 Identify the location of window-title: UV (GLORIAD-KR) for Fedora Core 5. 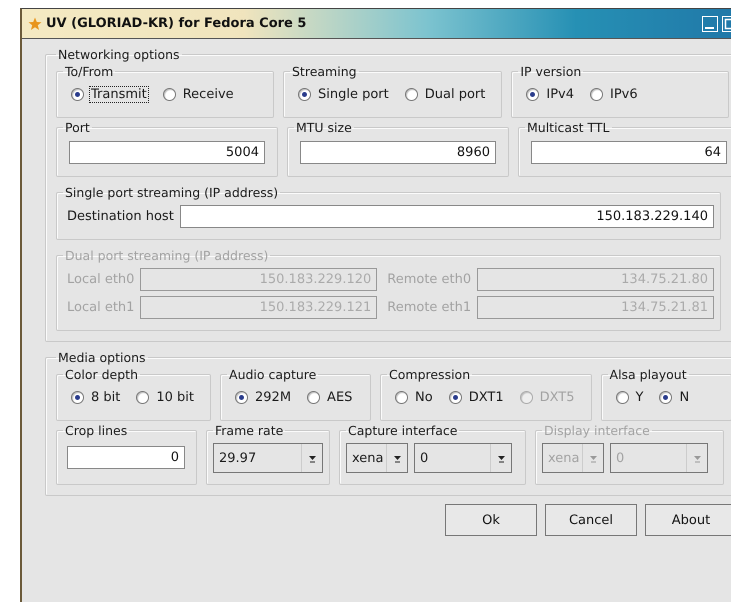
(176, 23).